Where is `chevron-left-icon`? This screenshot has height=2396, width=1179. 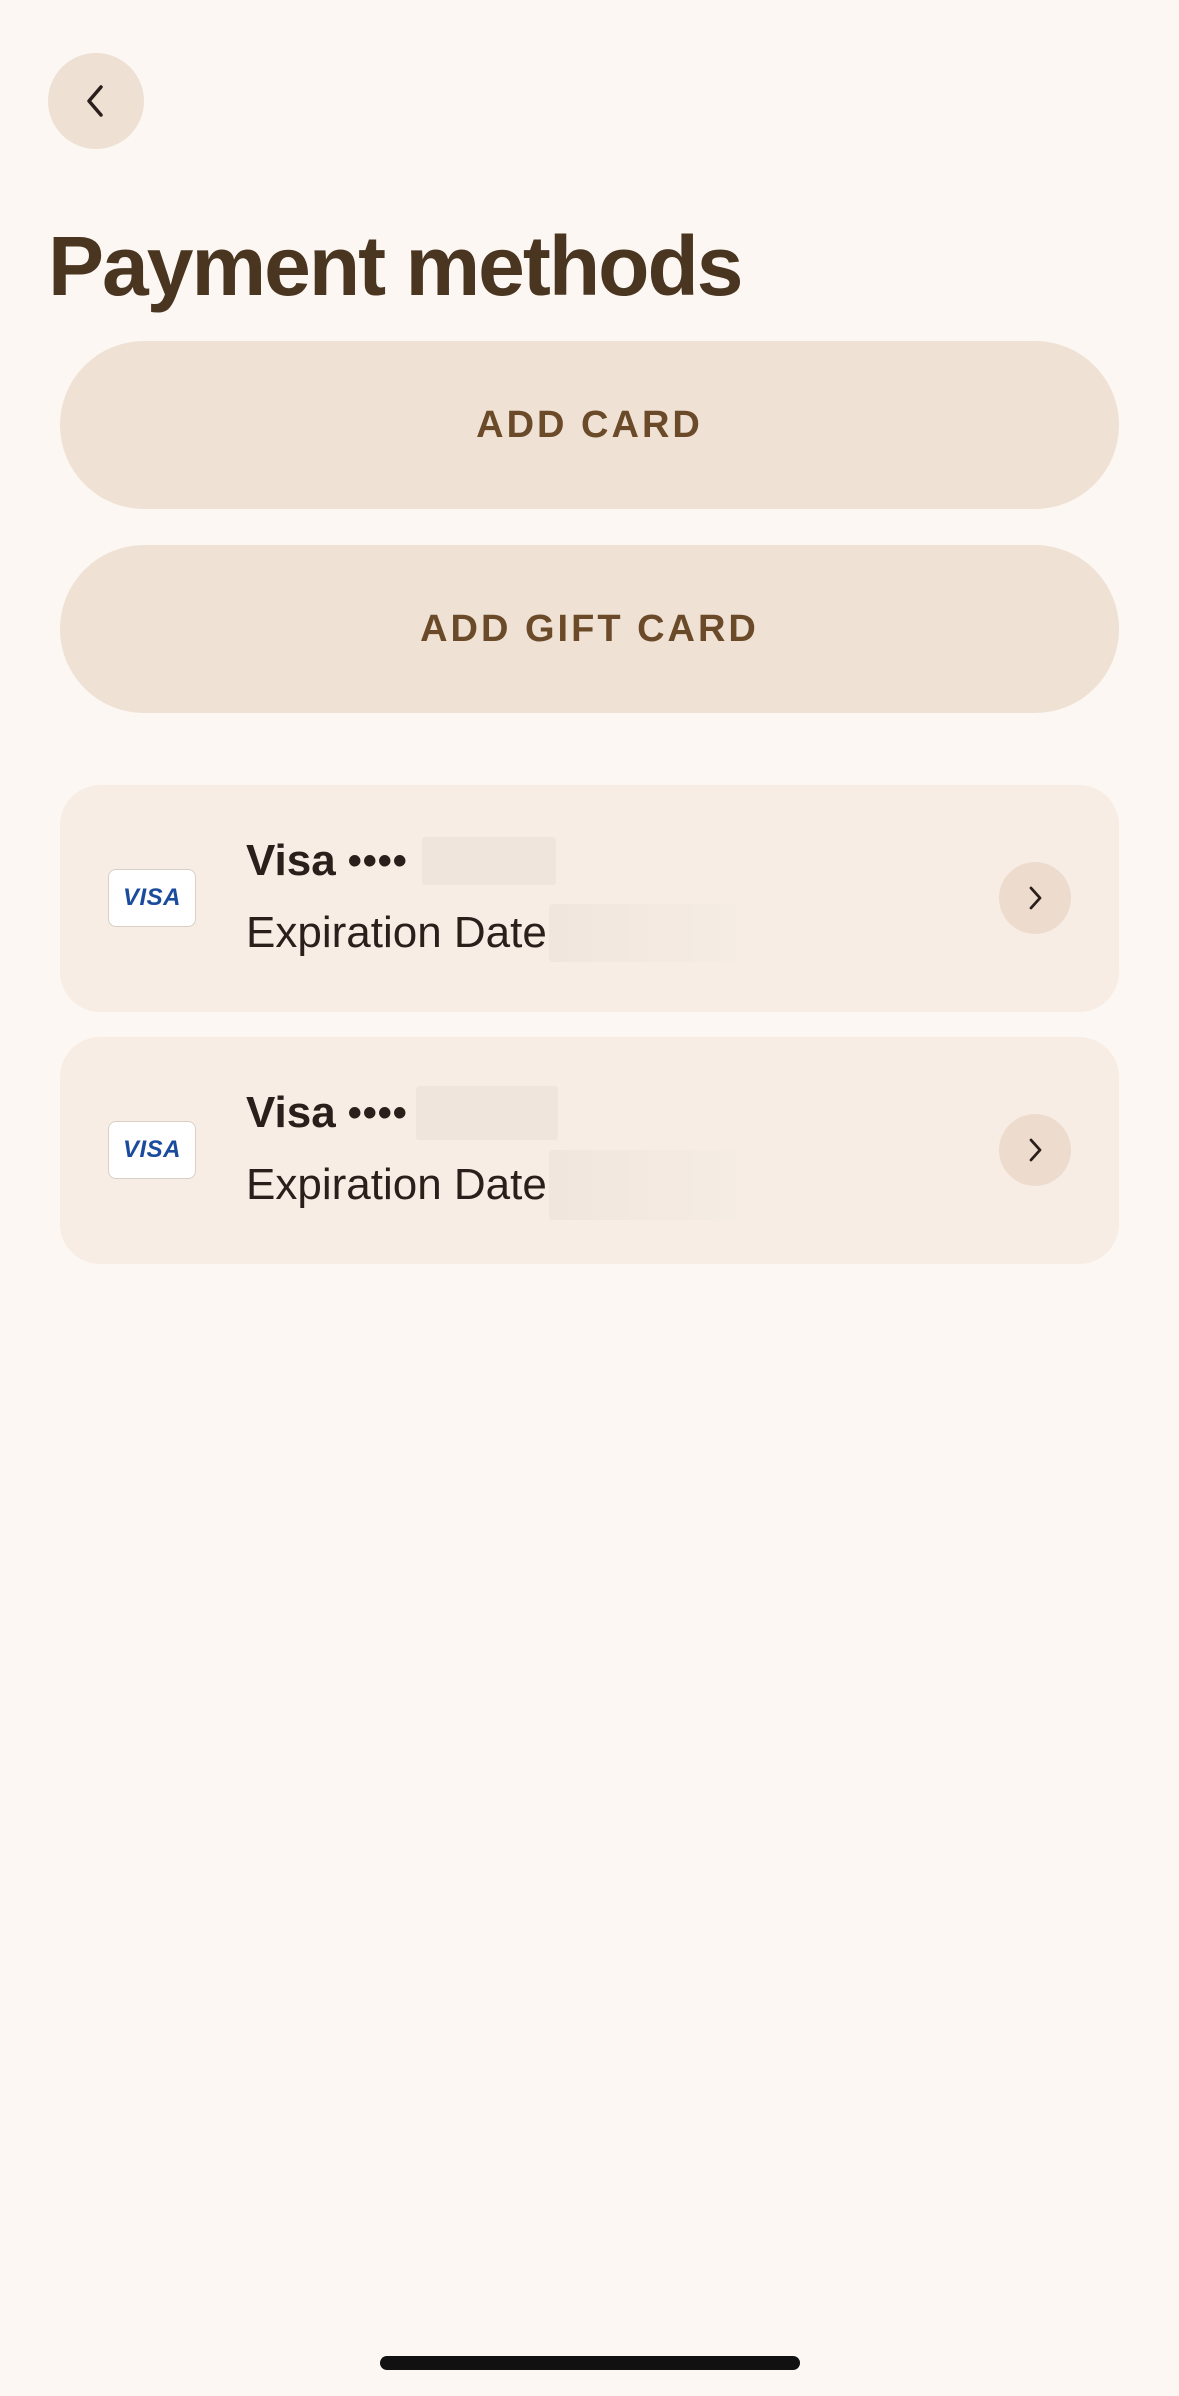 chevron-left-icon is located at coordinates (95, 101).